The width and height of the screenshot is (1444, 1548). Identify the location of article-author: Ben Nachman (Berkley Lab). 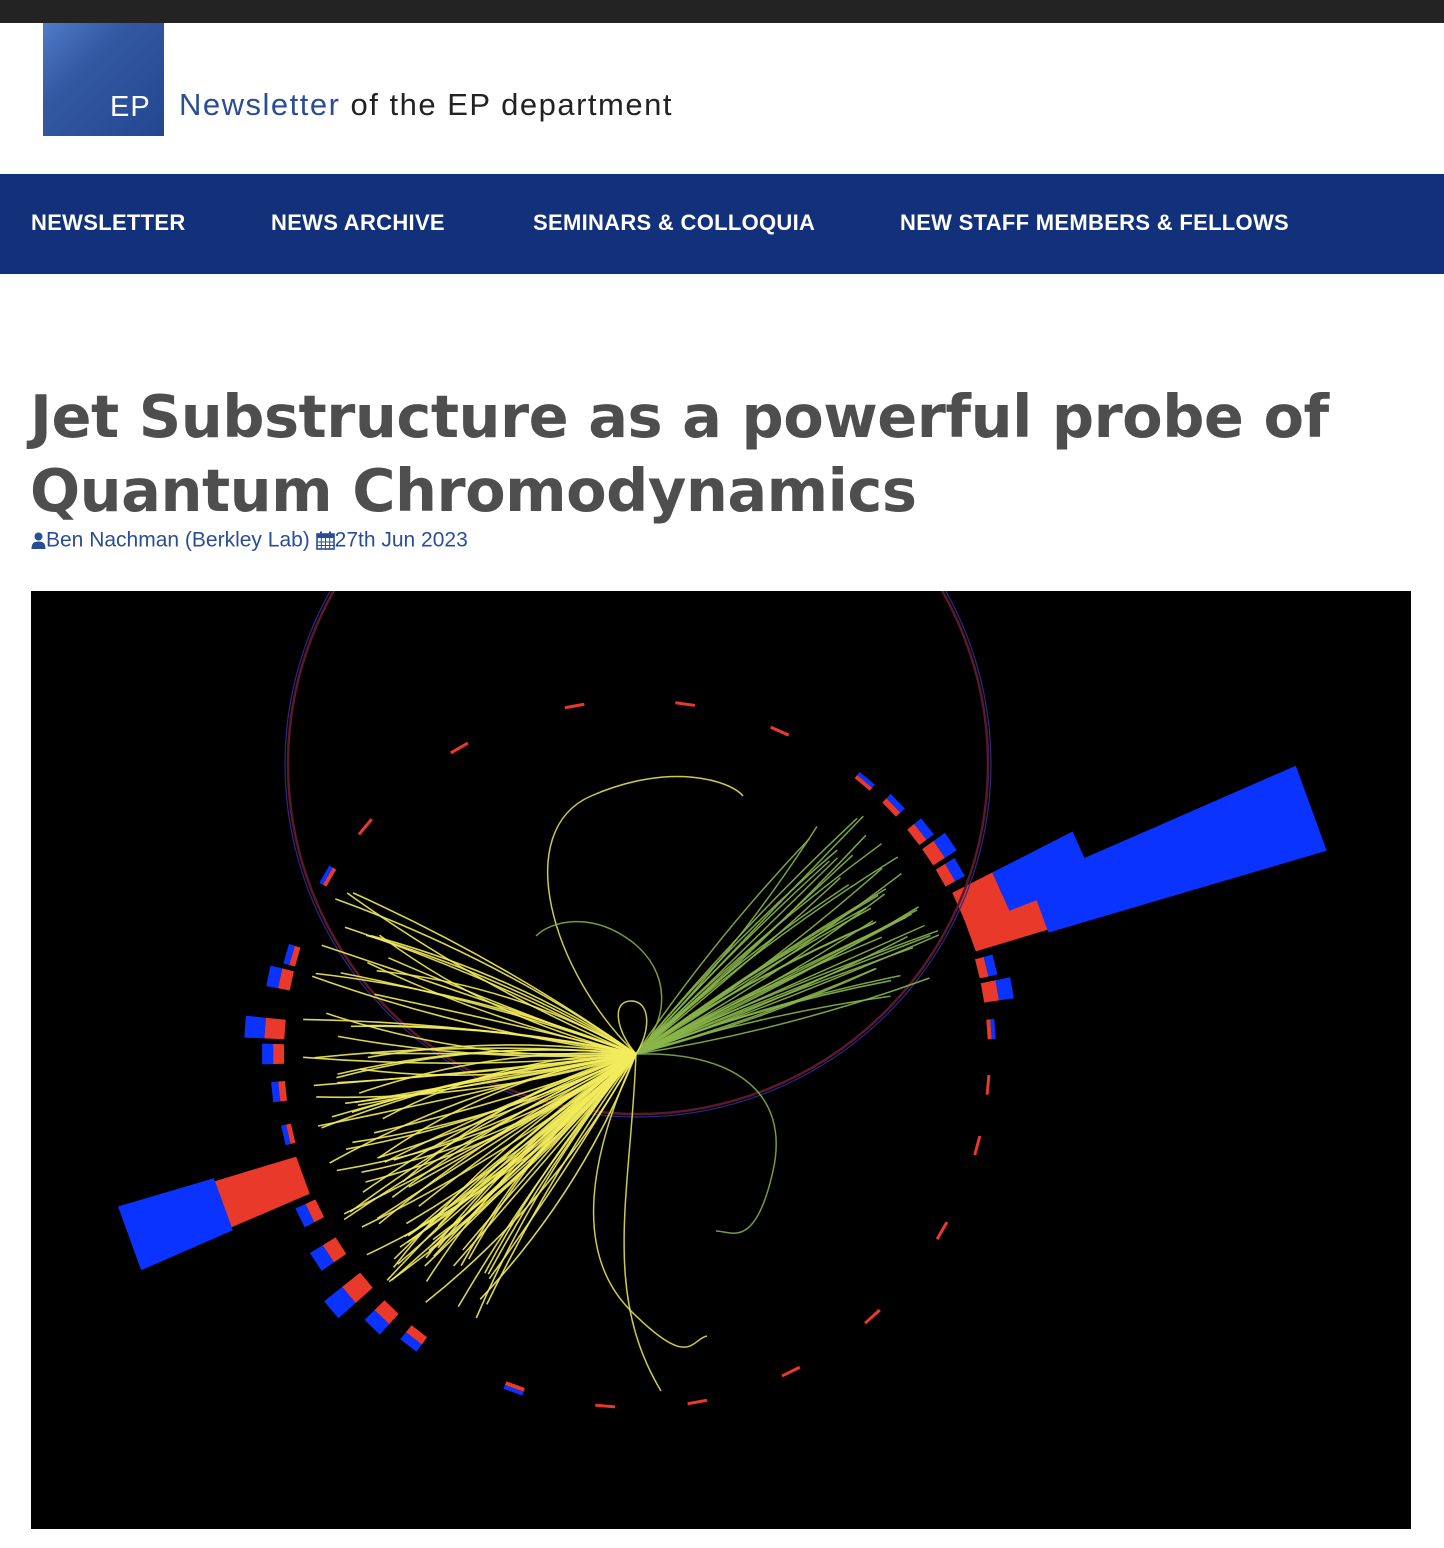
(178, 539).